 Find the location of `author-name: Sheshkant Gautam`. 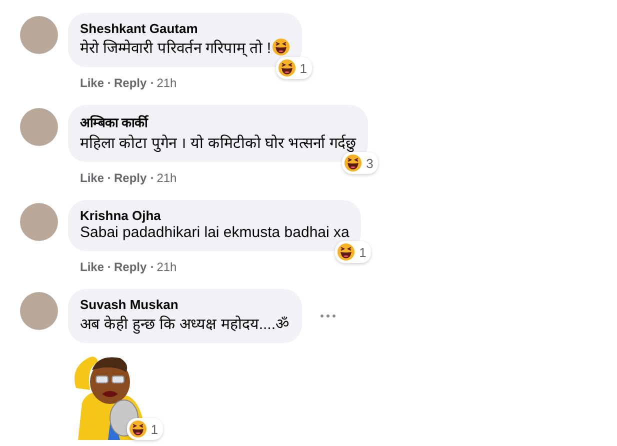

author-name: Sheshkant Gautam is located at coordinates (185, 28).